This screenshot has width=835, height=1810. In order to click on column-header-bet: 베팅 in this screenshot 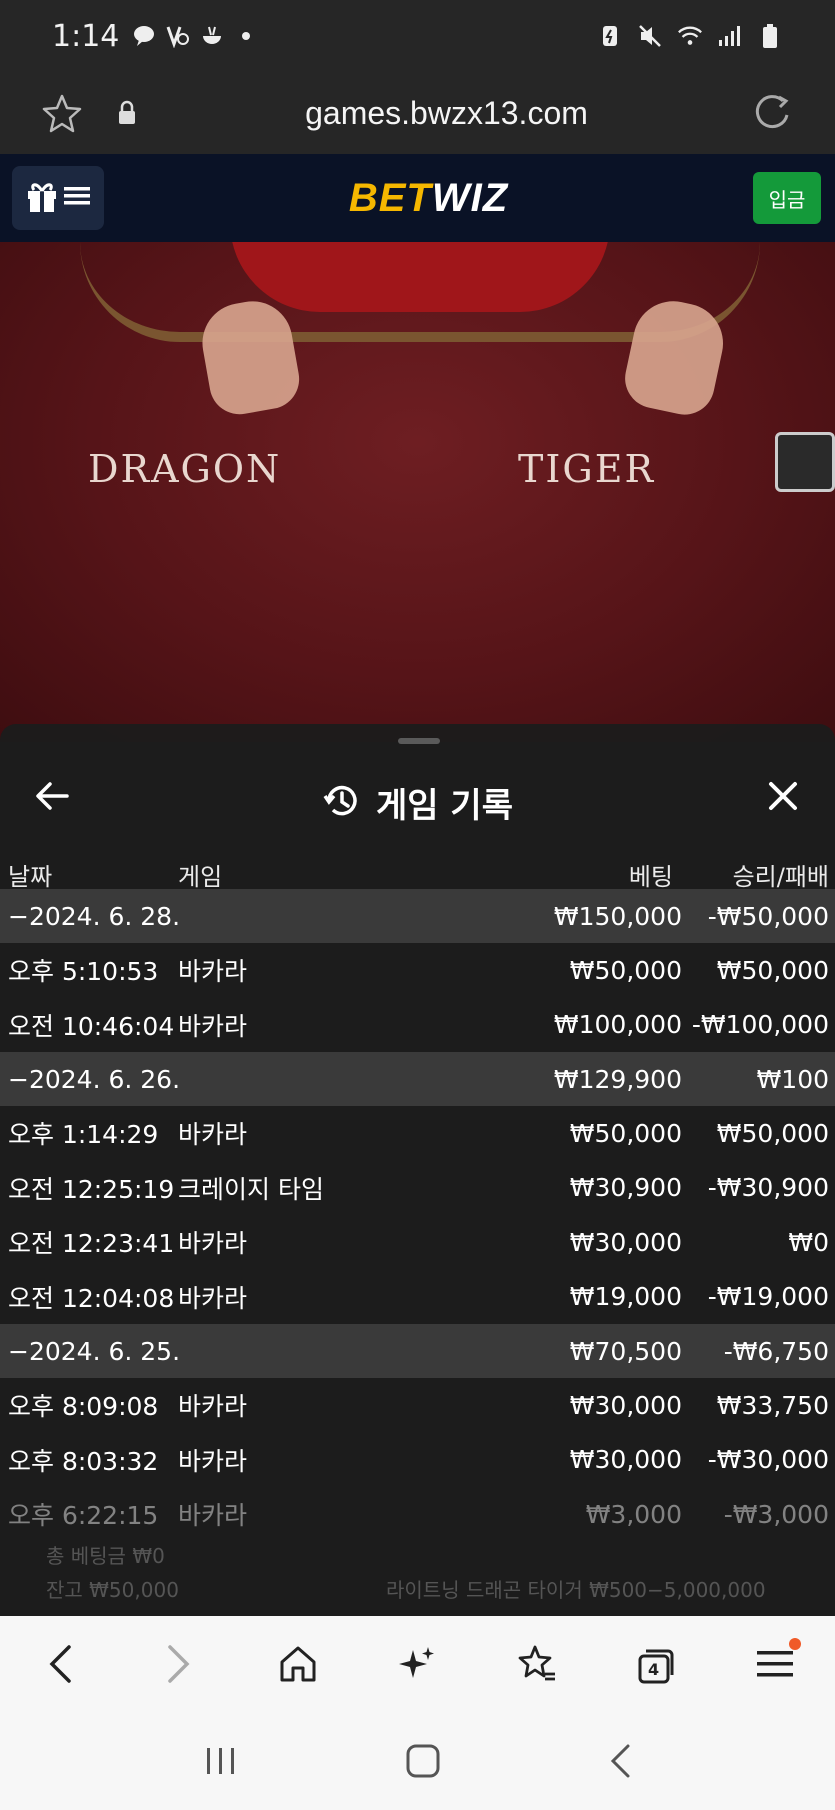, I will do `click(650, 876)`.